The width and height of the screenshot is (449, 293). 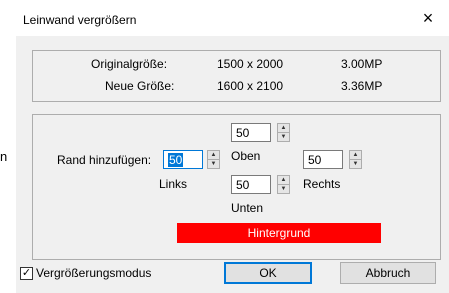 What do you see at coordinates (80, 20) in the screenshot?
I see `dialog-title: Leinwand vergrößern` at bounding box center [80, 20].